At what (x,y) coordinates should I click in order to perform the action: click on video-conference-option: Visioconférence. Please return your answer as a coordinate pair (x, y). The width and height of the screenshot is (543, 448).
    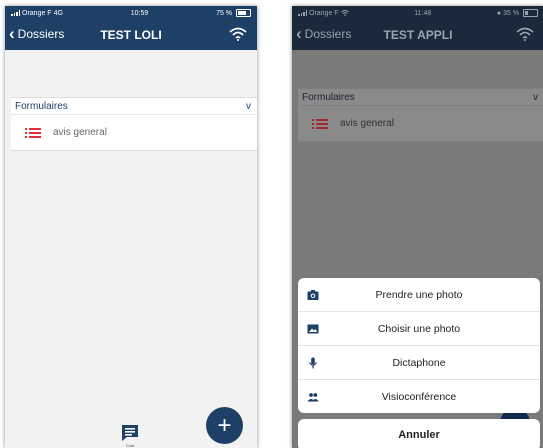
    Looking at the image, I should click on (419, 396).